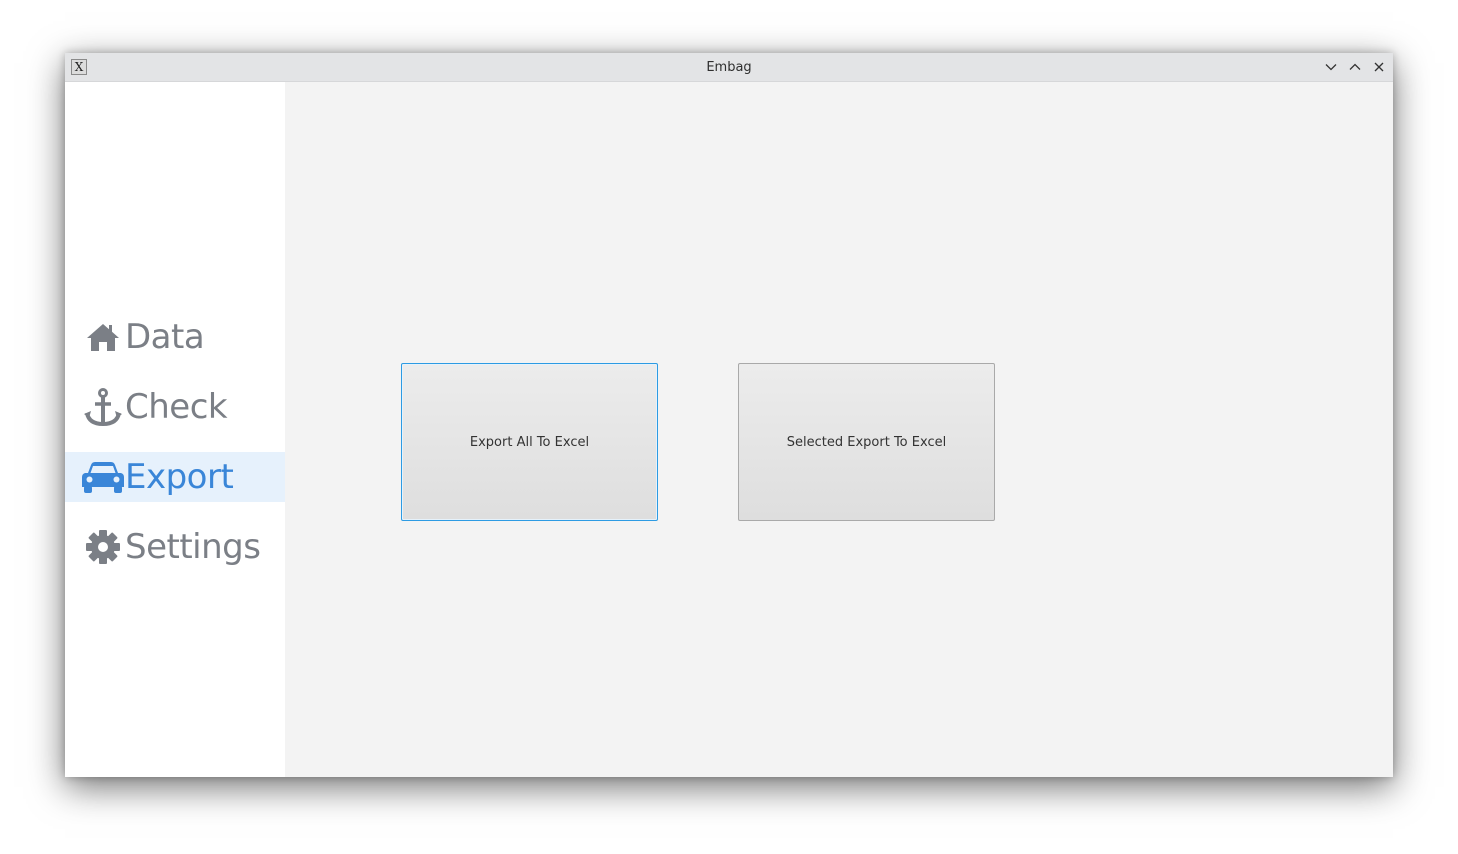 This screenshot has height=854, width=1458. Describe the element at coordinates (1379, 67) in the screenshot. I see `close-icon` at that location.